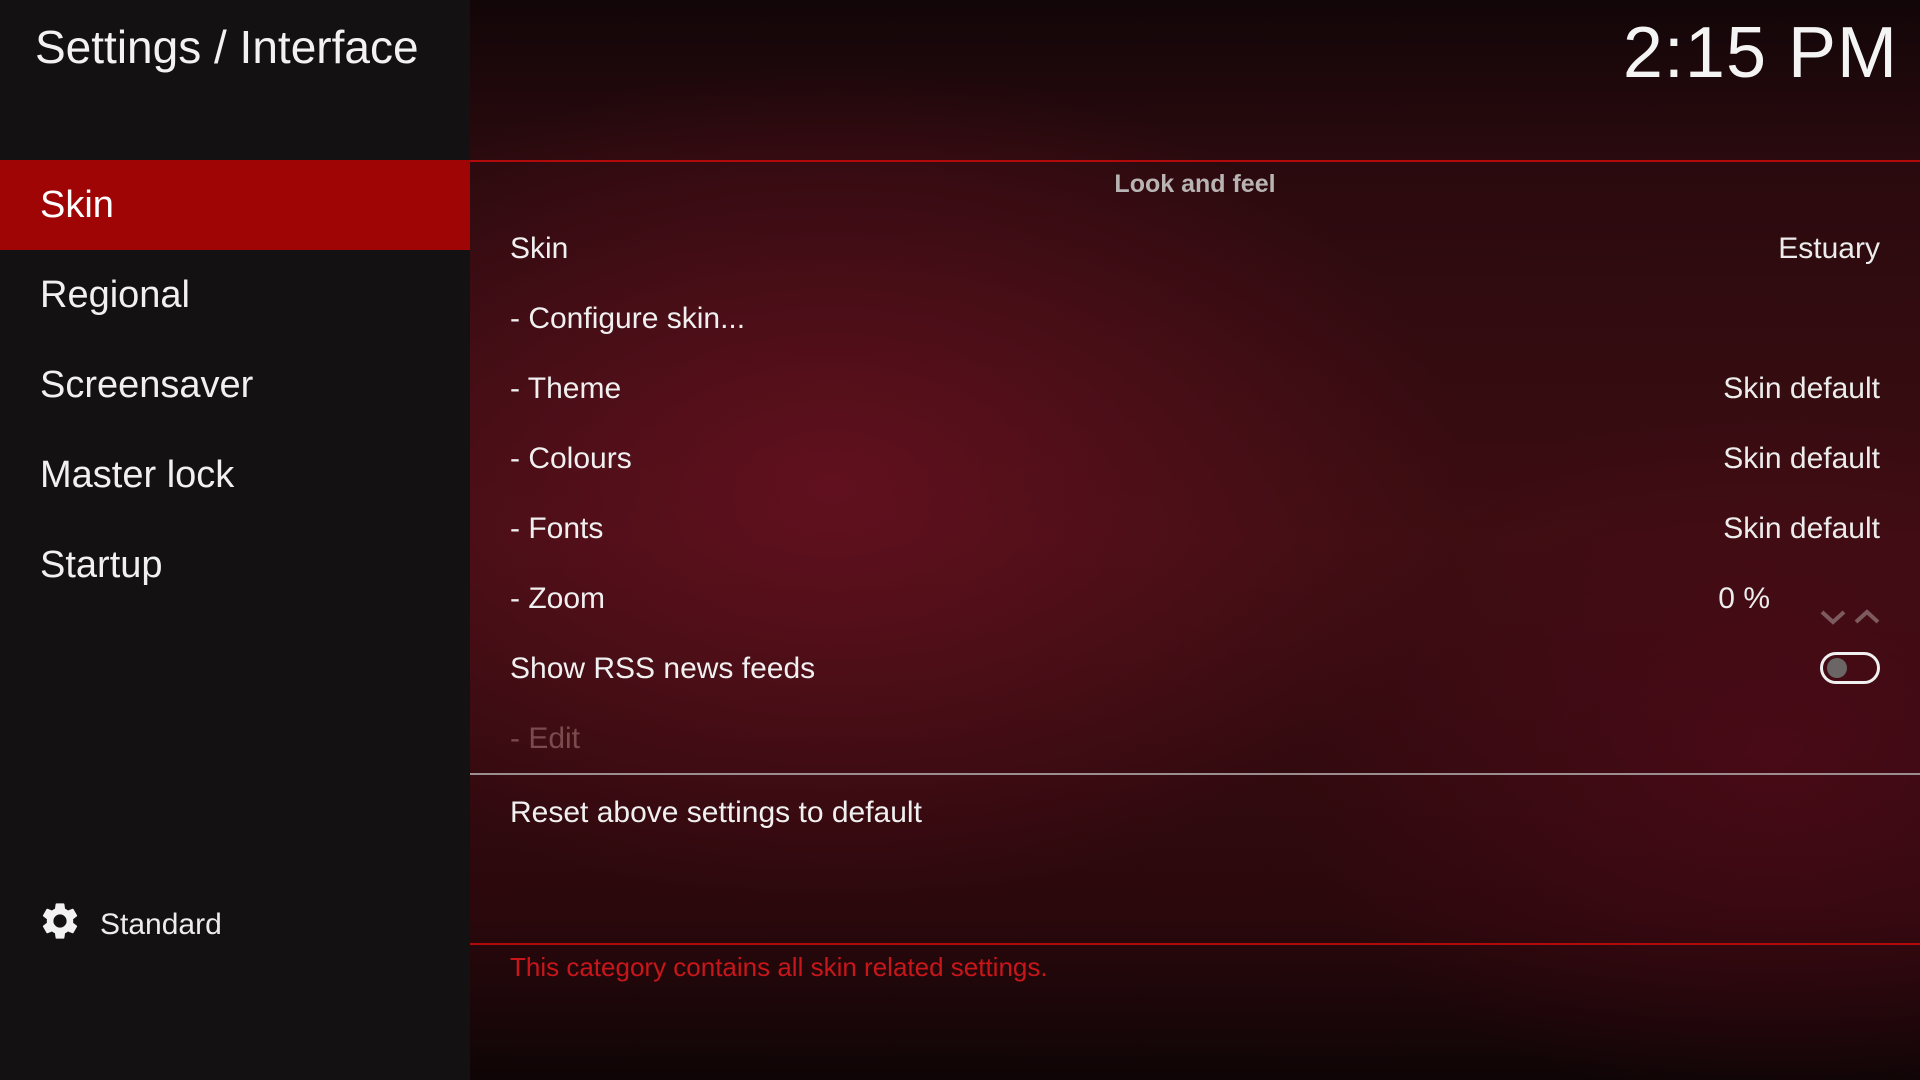 The height and width of the screenshot is (1080, 1920). What do you see at coordinates (1195, 599) in the screenshot?
I see `setting-zoom: - Zoom 0 %` at bounding box center [1195, 599].